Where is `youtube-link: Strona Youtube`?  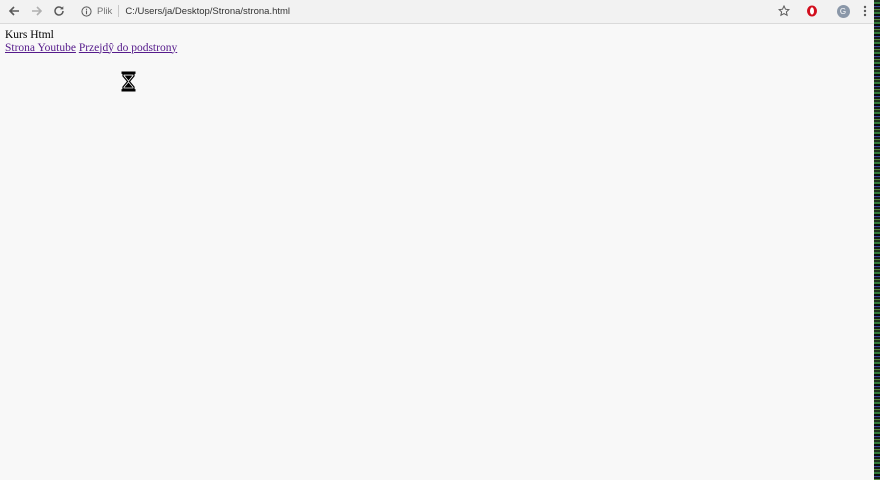 youtube-link: Strona Youtube is located at coordinates (40, 48).